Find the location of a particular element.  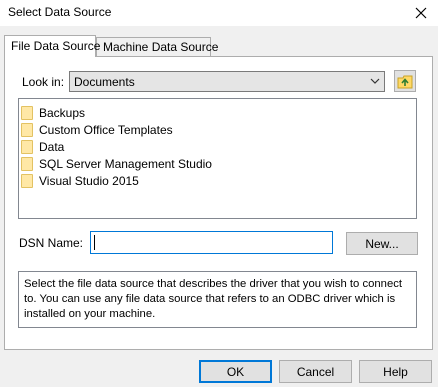

list-item: Data is located at coordinates (42, 147).